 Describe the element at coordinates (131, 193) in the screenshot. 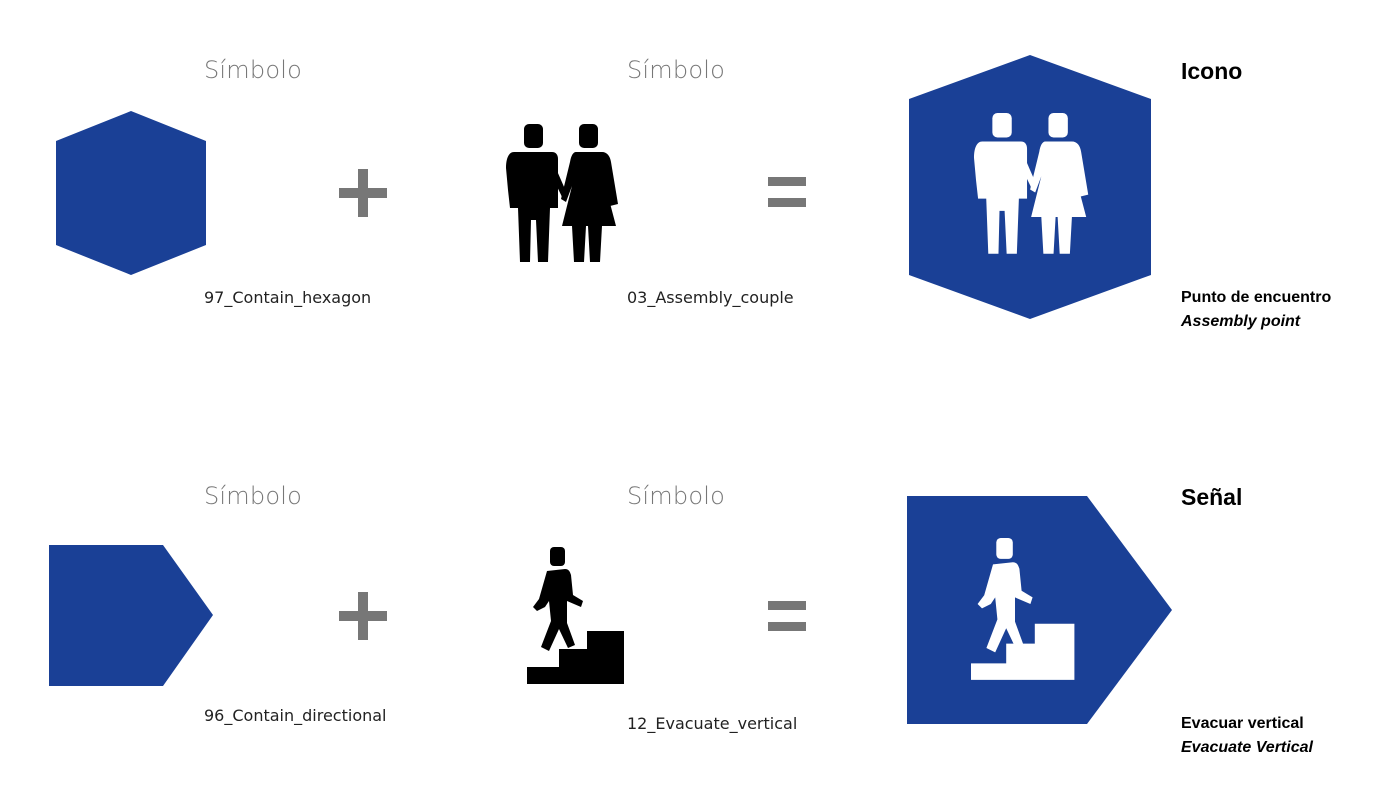

I see `hexagon-icon` at that location.